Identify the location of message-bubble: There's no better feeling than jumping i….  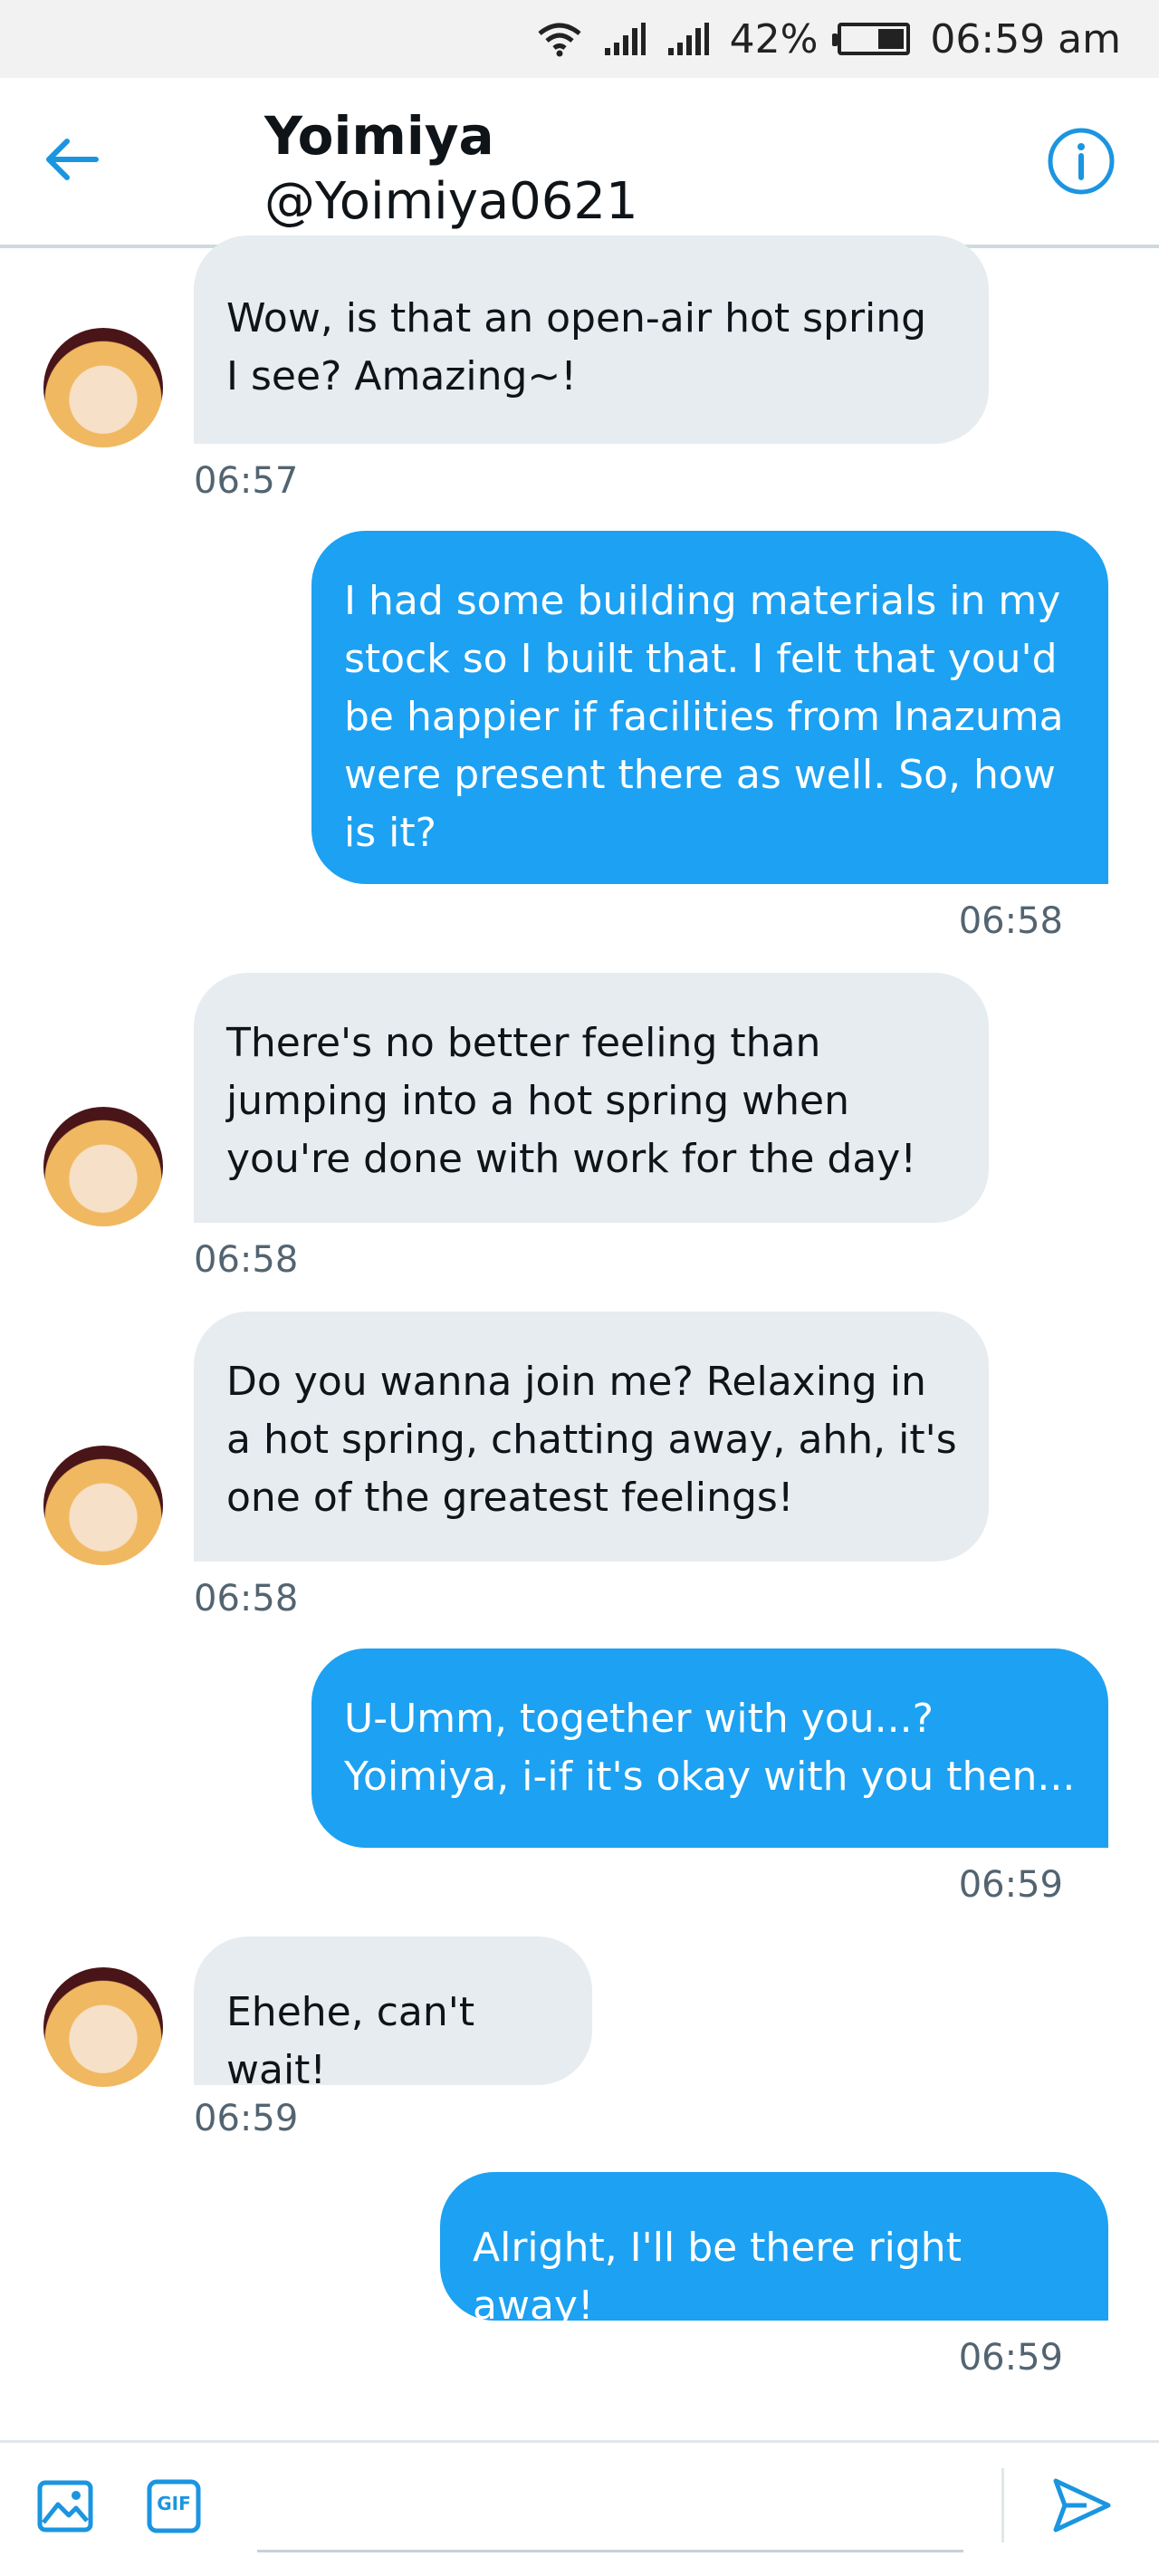
(591, 1098).